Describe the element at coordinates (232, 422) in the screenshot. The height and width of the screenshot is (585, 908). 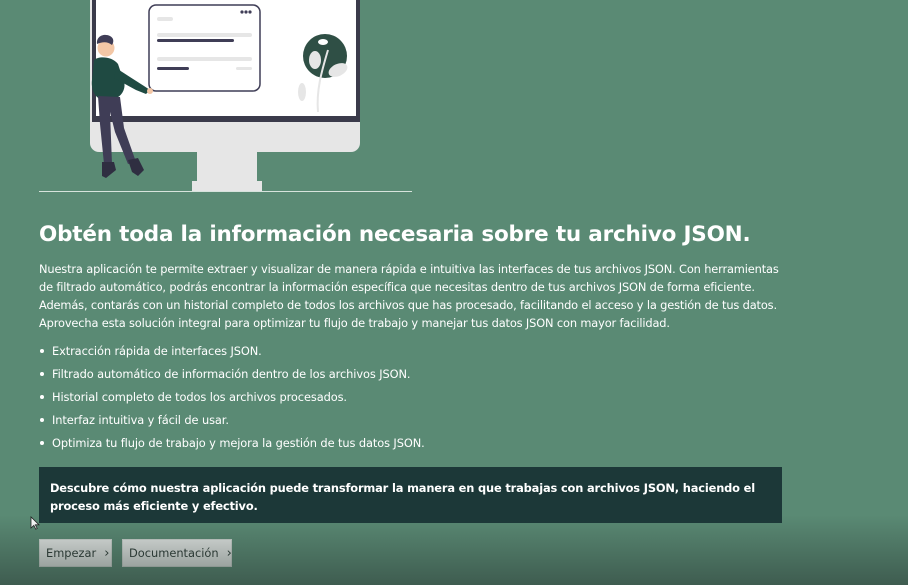
I see `list-item: Interfaz intuitiva y fácil de usar.` at that location.